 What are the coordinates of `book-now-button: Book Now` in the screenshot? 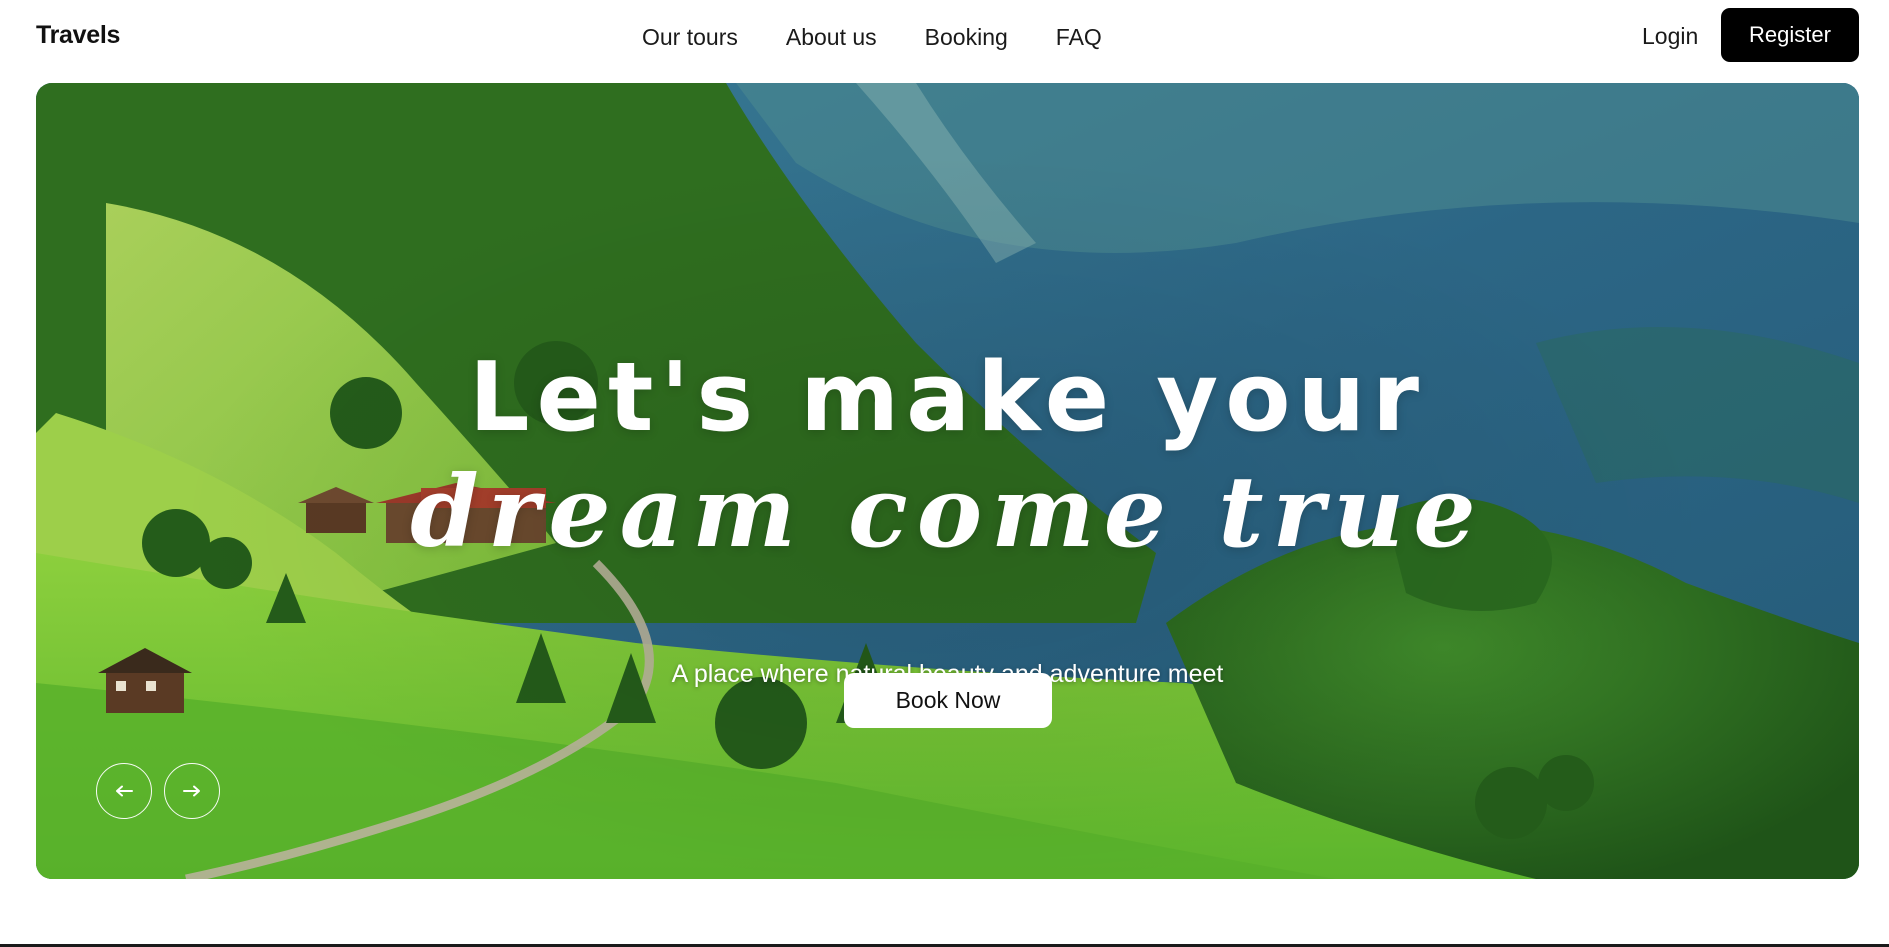 It's located at (948, 700).